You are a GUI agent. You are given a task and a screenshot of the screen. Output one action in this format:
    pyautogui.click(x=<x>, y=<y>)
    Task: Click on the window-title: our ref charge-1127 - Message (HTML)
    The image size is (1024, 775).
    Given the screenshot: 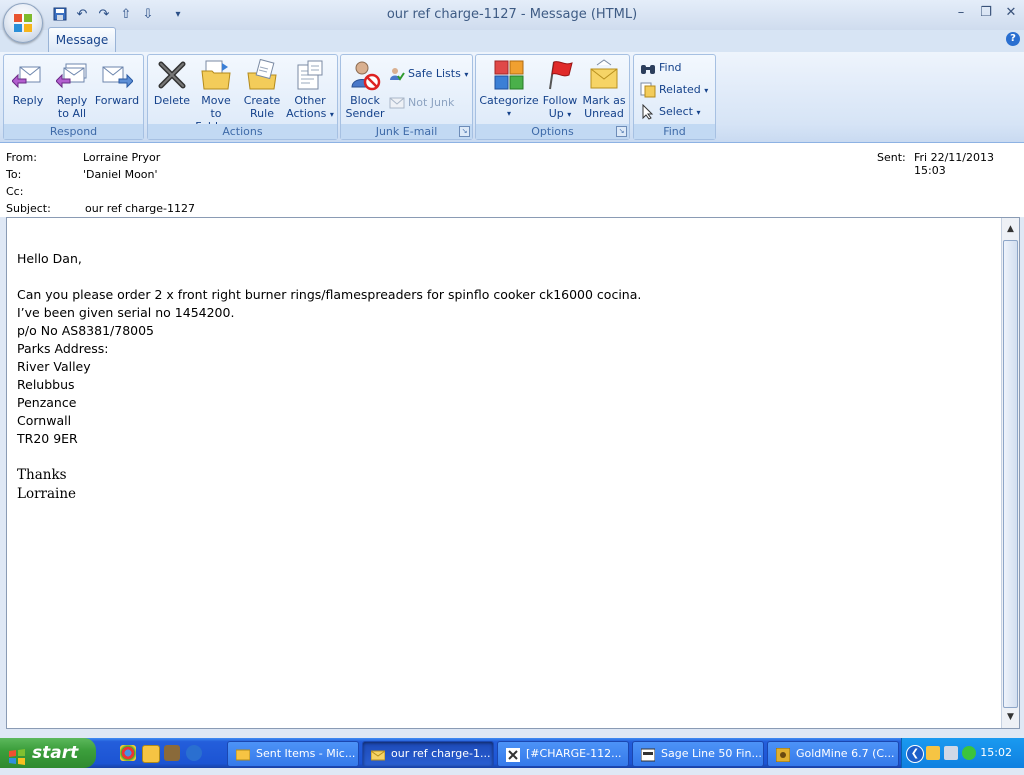 What is the action you would take?
    pyautogui.click(x=512, y=14)
    